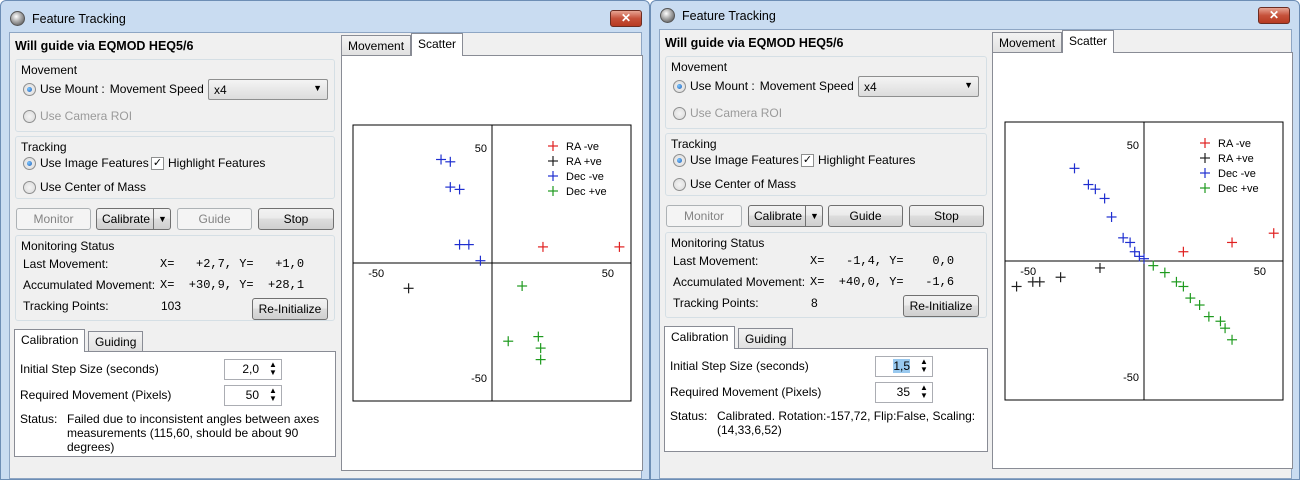 The image size is (1300, 480). I want to click on legend-entry: RA +ve, so click(1236, 159).